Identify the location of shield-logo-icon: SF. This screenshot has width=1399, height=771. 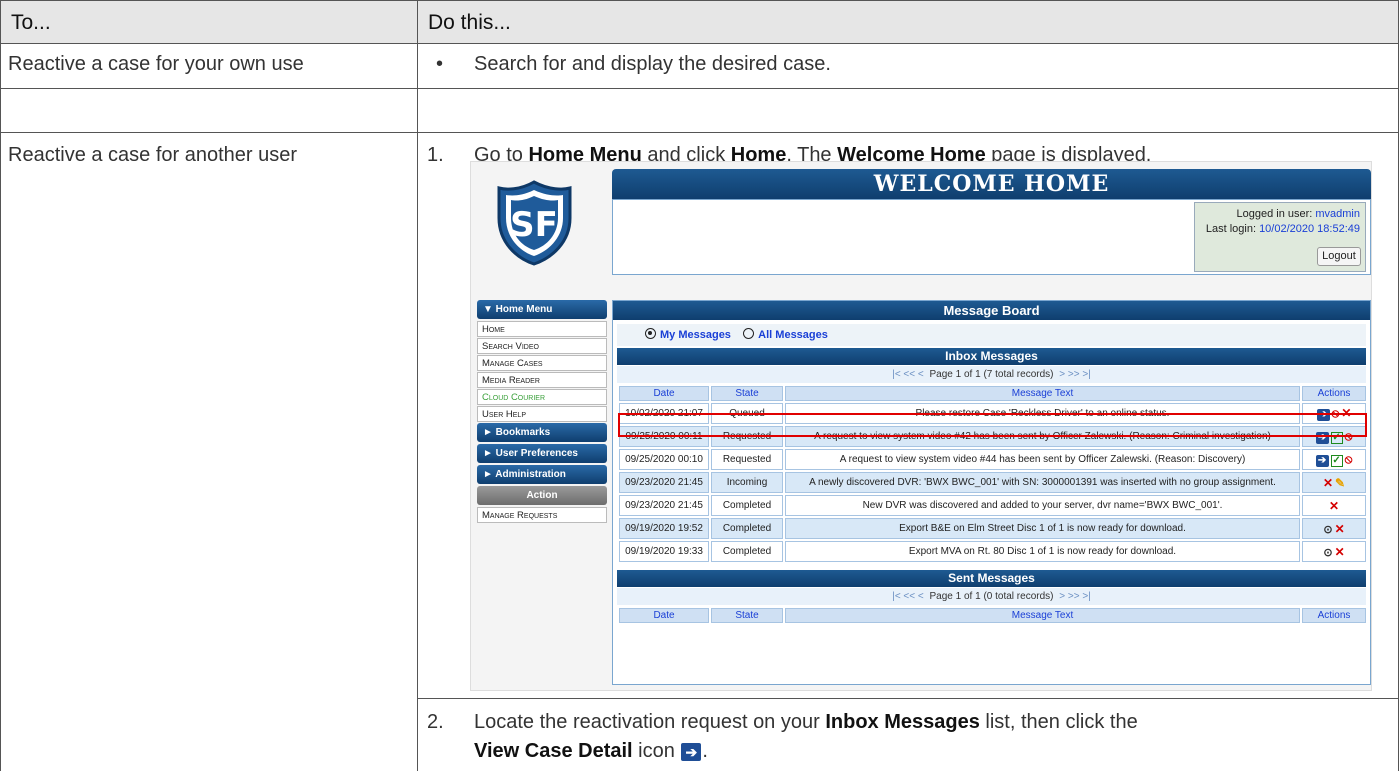
(534, 223).